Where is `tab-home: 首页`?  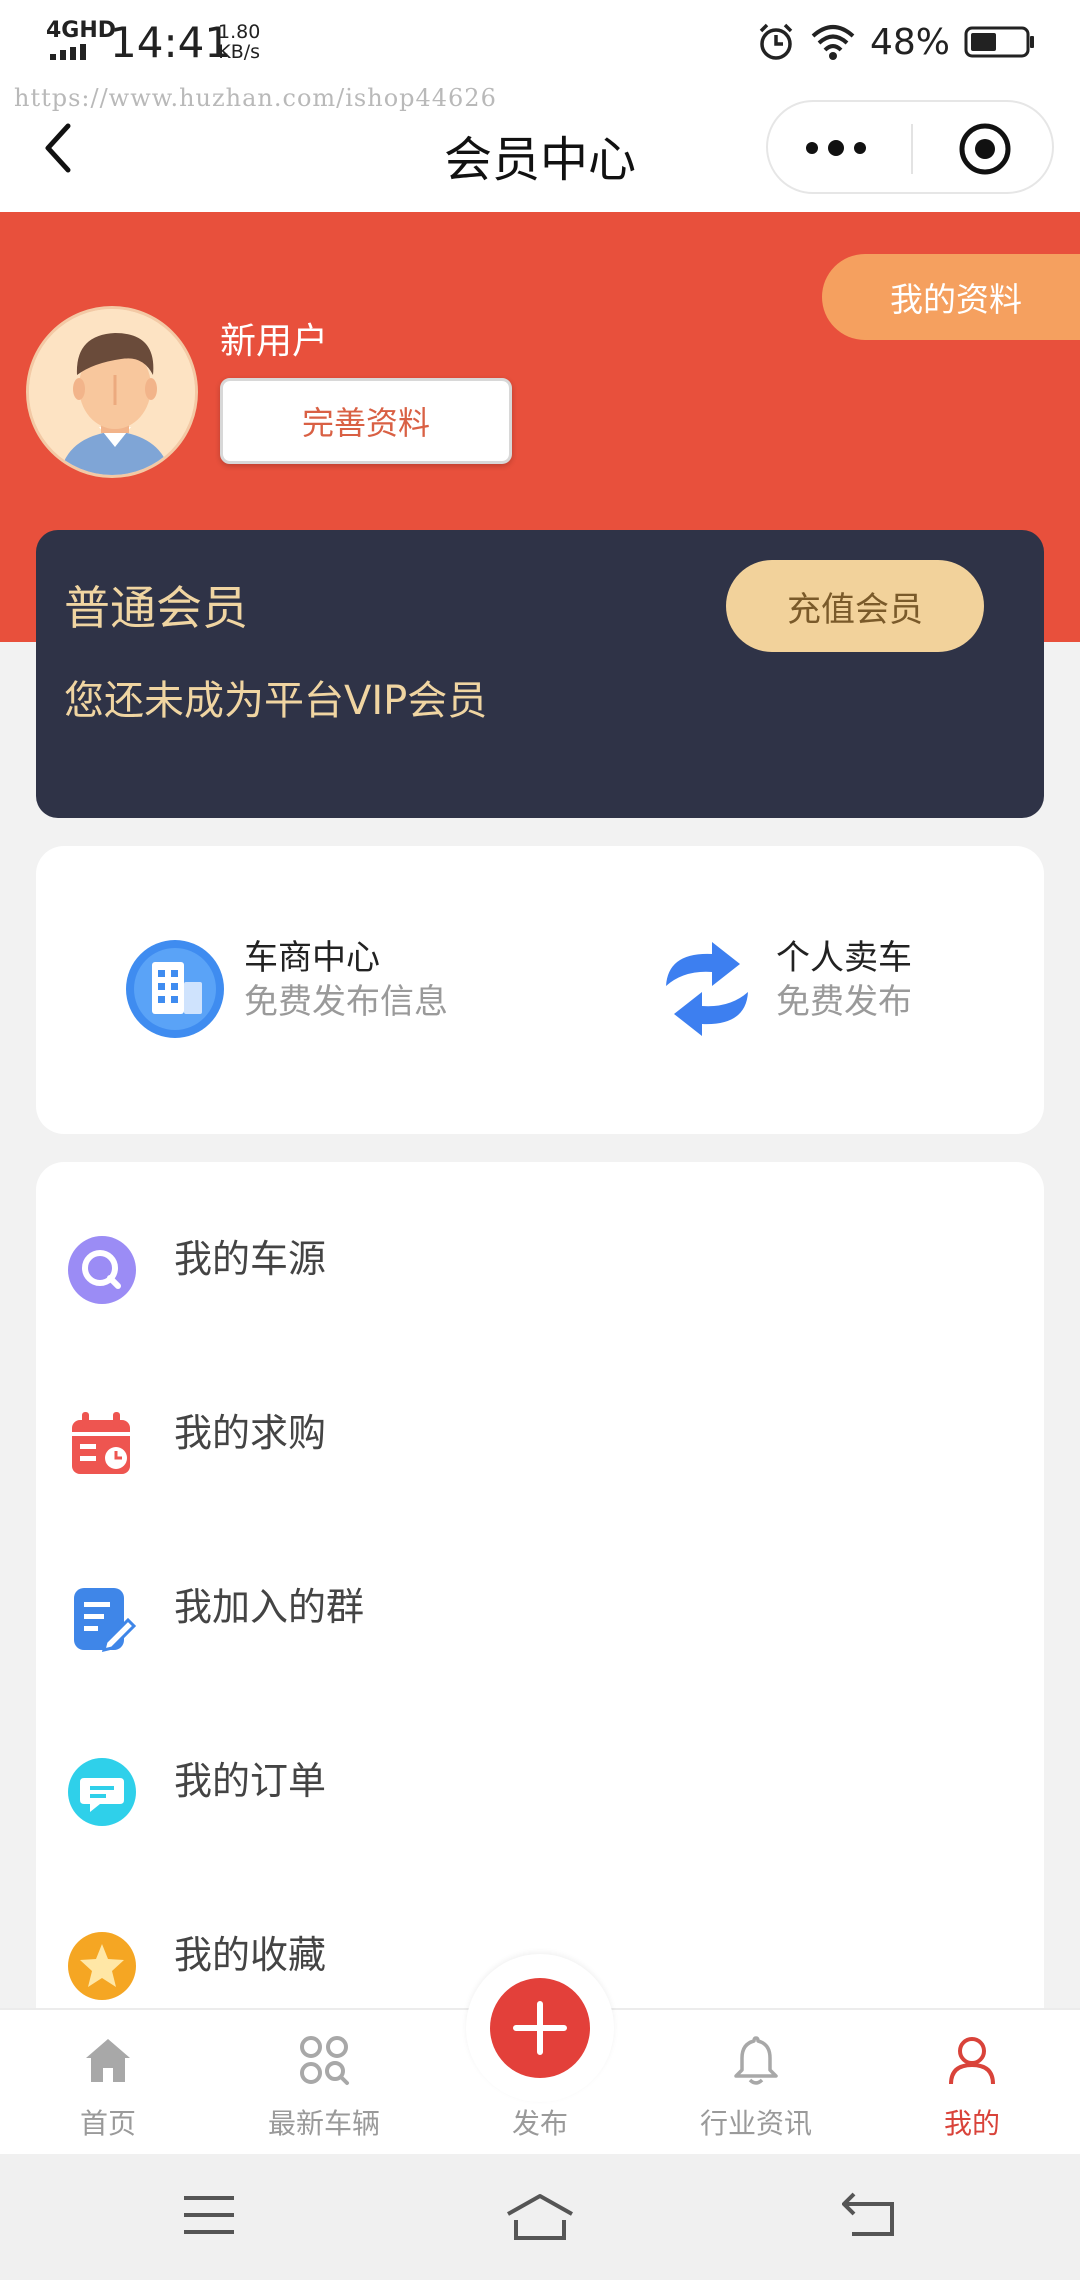 tab-home: 首页 is located at coordinates (108, 2083).